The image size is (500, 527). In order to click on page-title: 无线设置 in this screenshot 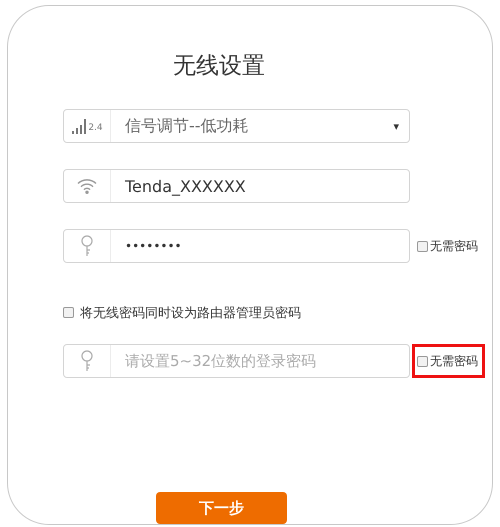, I will do `click(219, 66)`.